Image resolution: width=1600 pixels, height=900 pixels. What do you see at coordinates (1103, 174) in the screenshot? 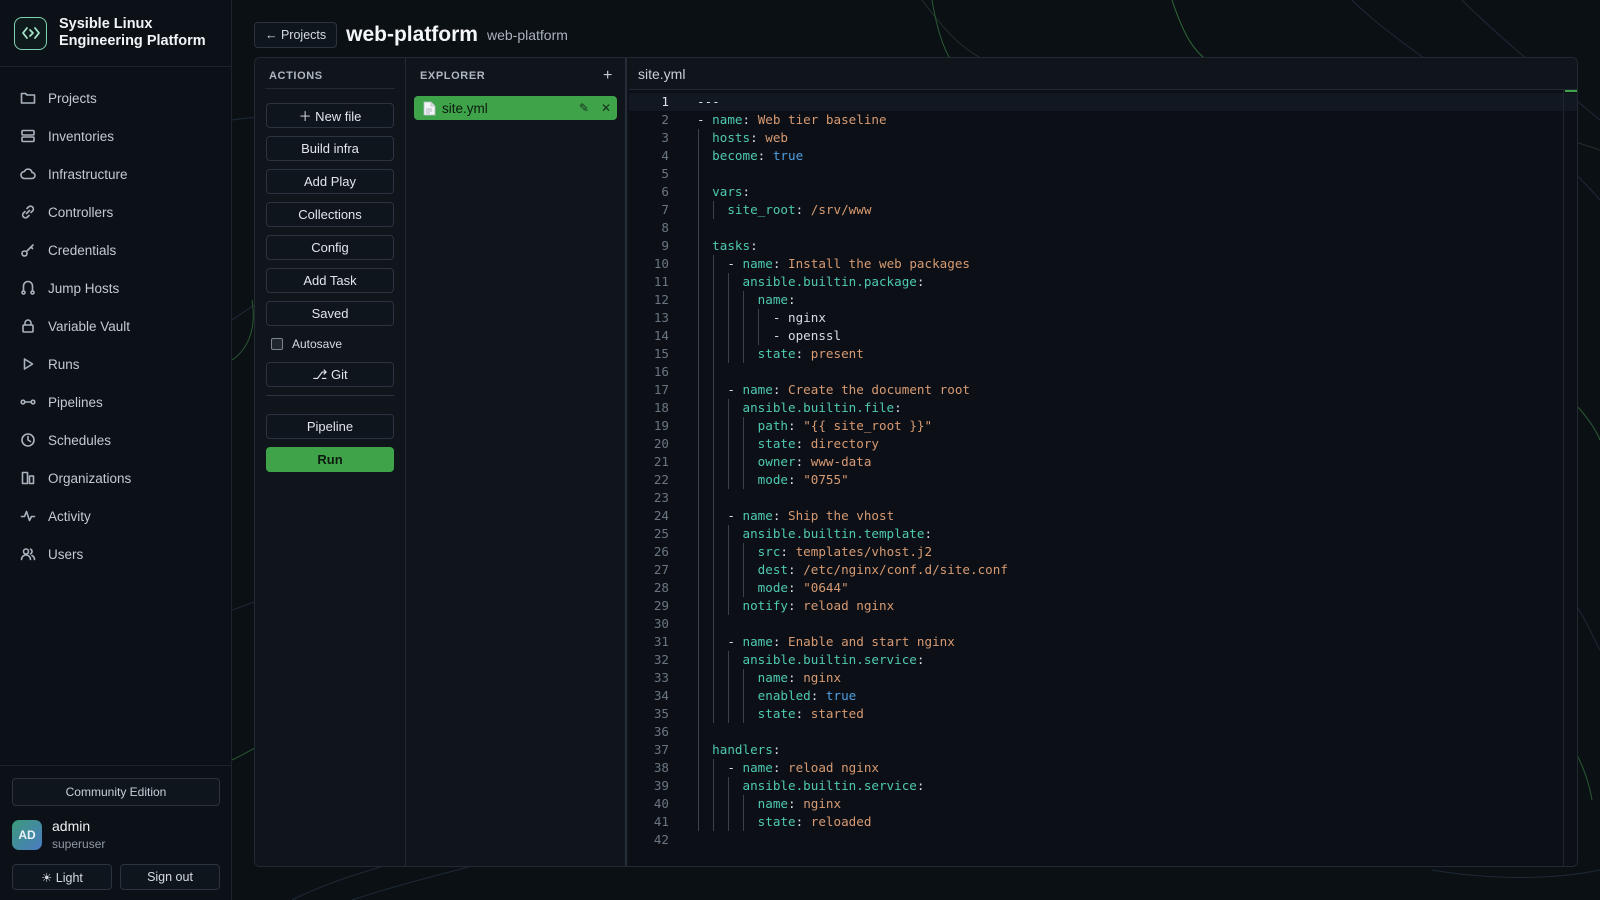
I see `code-line: 5` at bounding box center [1103, 174].